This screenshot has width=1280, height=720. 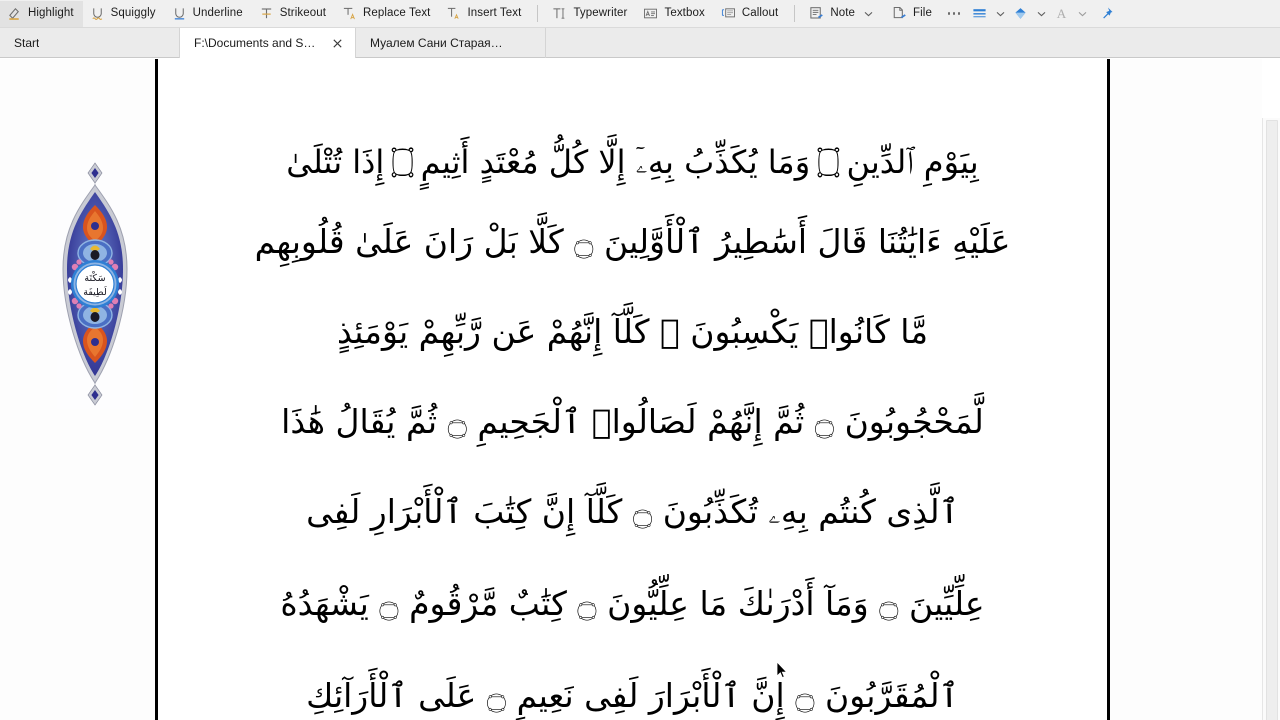 I want to click on underline-icon, so click(x=179, y=13).